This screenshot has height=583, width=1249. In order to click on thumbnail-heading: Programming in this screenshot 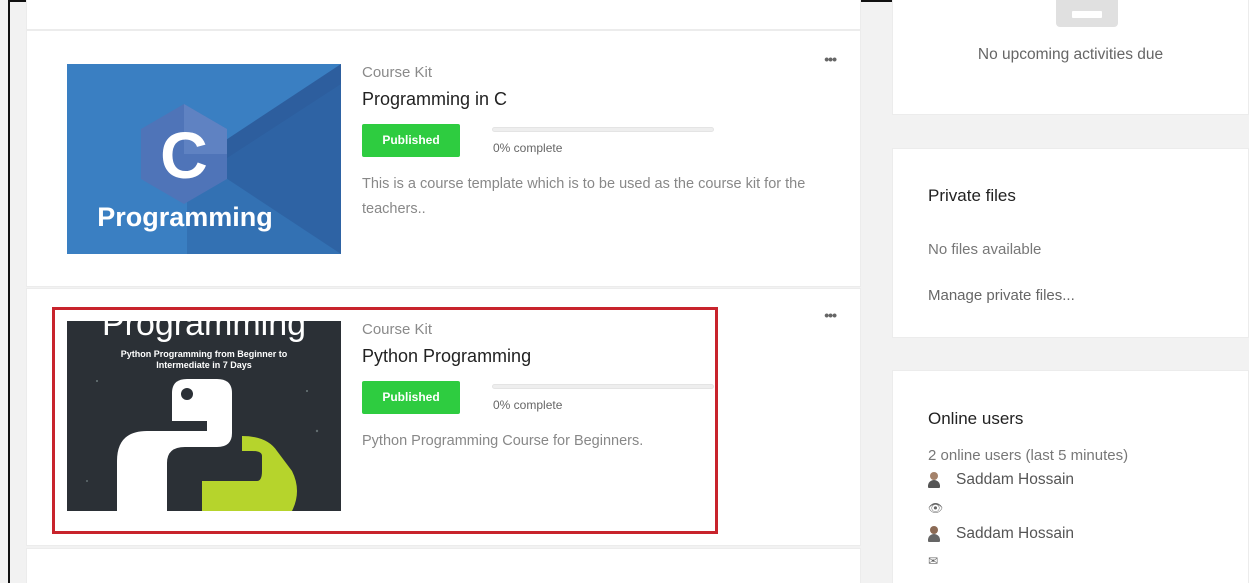, I will do `click(204, 332)`.